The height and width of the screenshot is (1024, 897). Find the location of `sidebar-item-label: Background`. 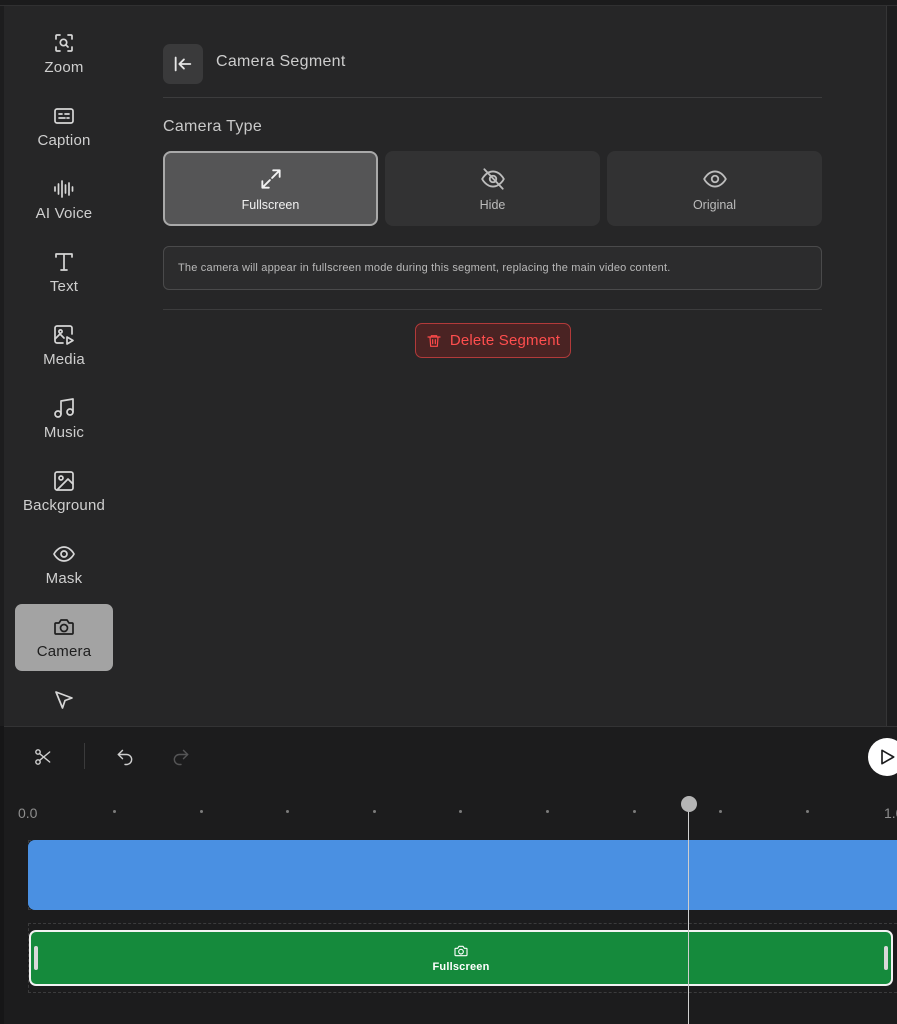

sidebar-item-label: Background is located at coordinates (64, 505).